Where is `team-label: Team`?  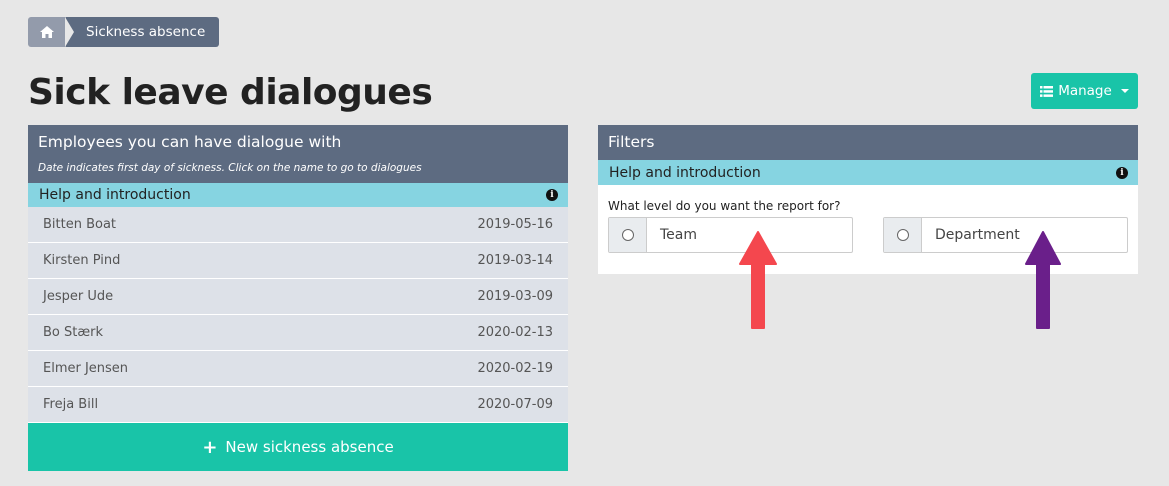
team-label: Team is located at coordinates (672, 235).